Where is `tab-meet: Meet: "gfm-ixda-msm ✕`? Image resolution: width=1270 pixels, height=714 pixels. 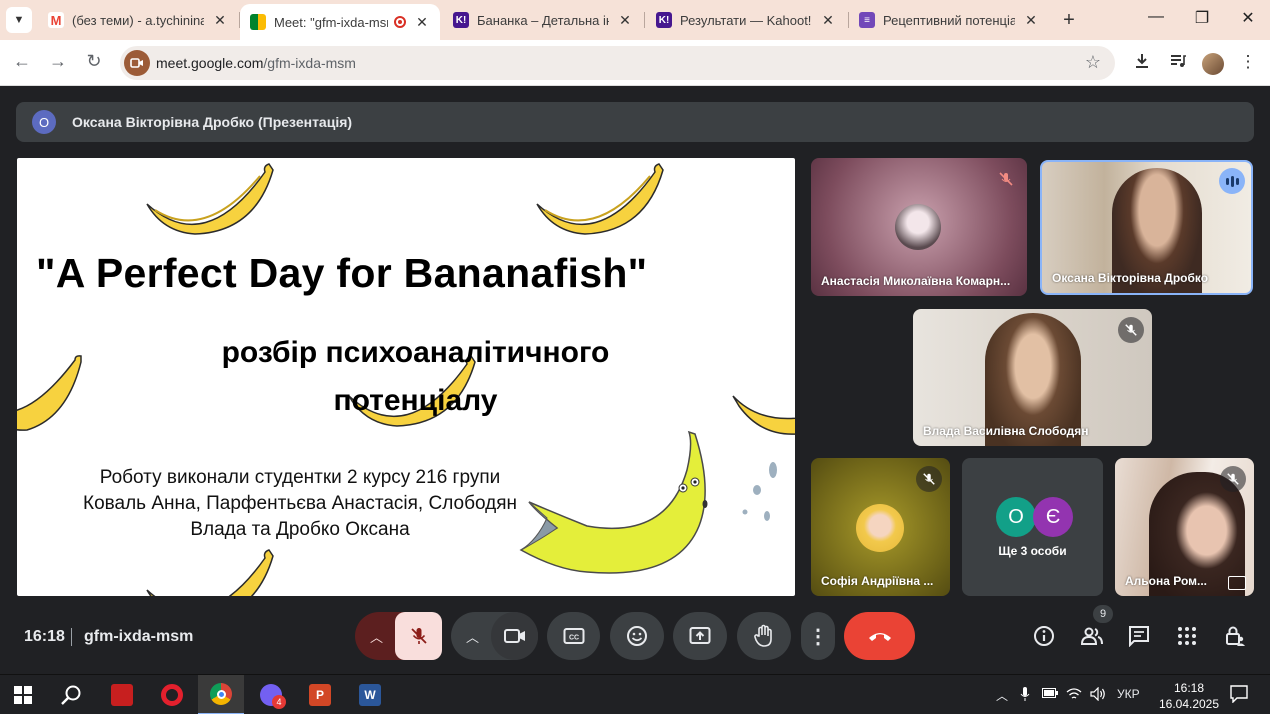
tab-meet: Meet: "gfm-ixda-msm ✕ is located at coordinates (340, 22).